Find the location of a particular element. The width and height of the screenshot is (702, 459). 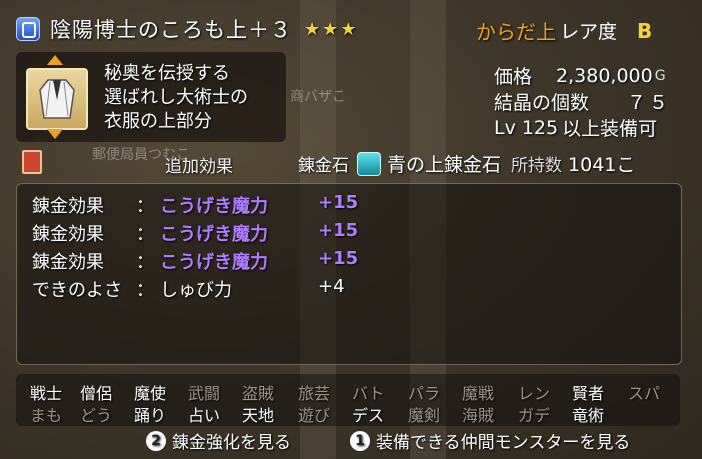

robe-graphic is located at coordinates (57, 99).